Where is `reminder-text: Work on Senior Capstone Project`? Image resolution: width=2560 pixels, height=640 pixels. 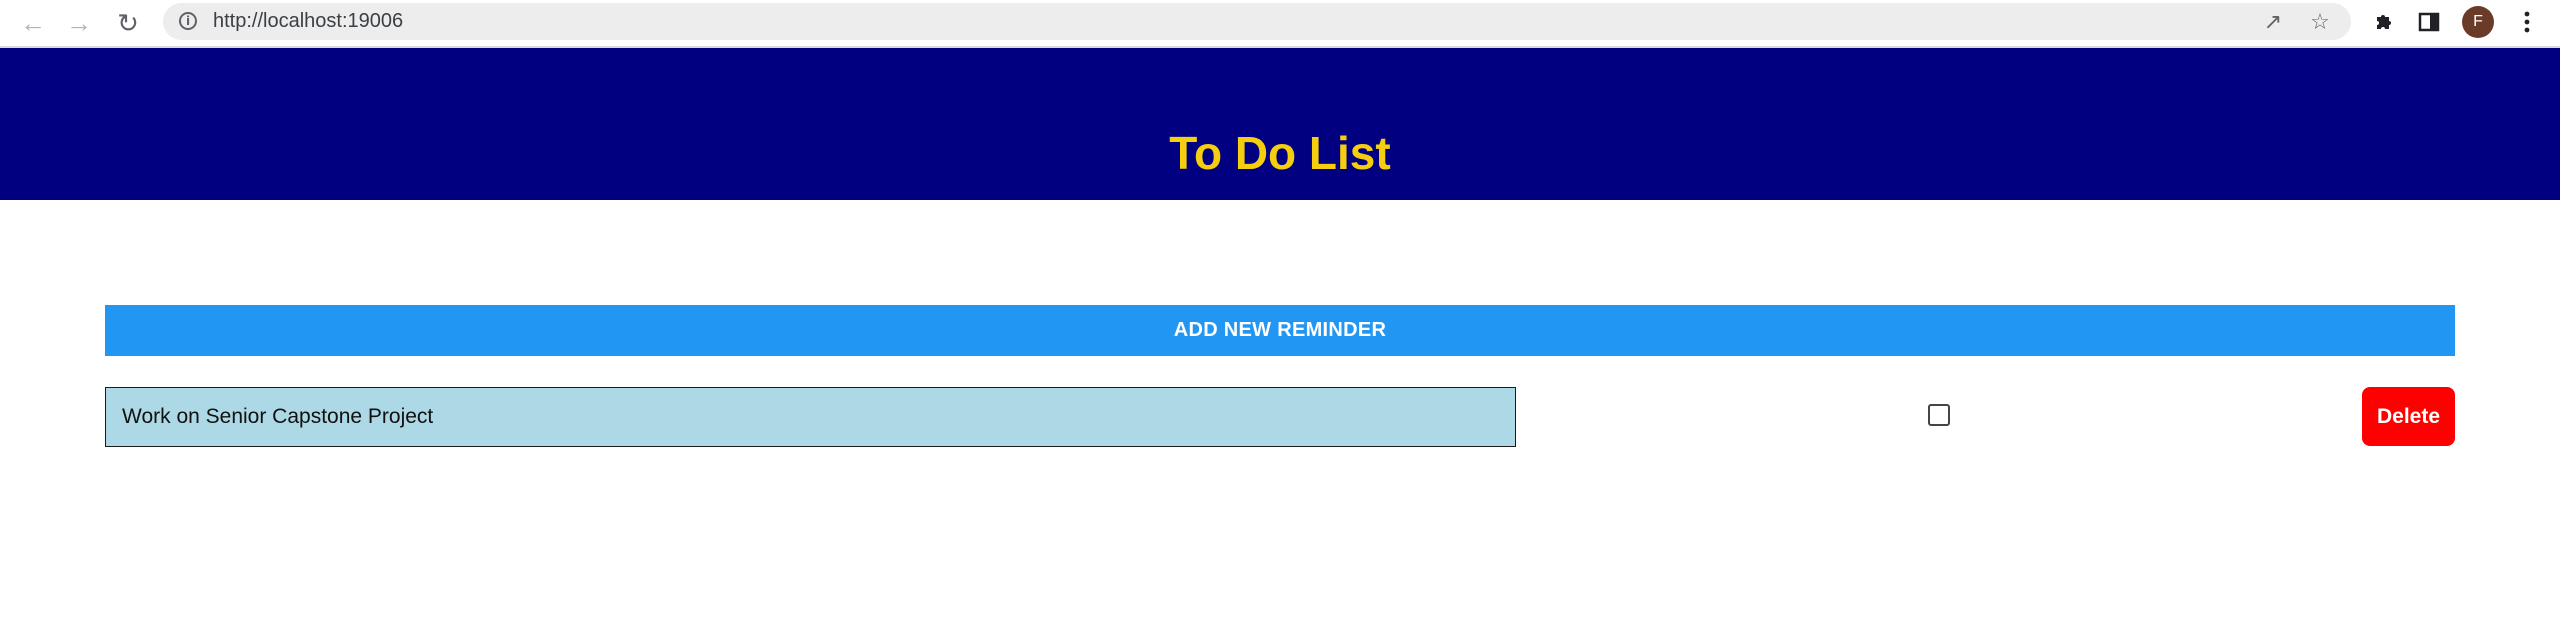
reminder-text: Work on Senior Capstone Project is located at coordinates (810, 417).